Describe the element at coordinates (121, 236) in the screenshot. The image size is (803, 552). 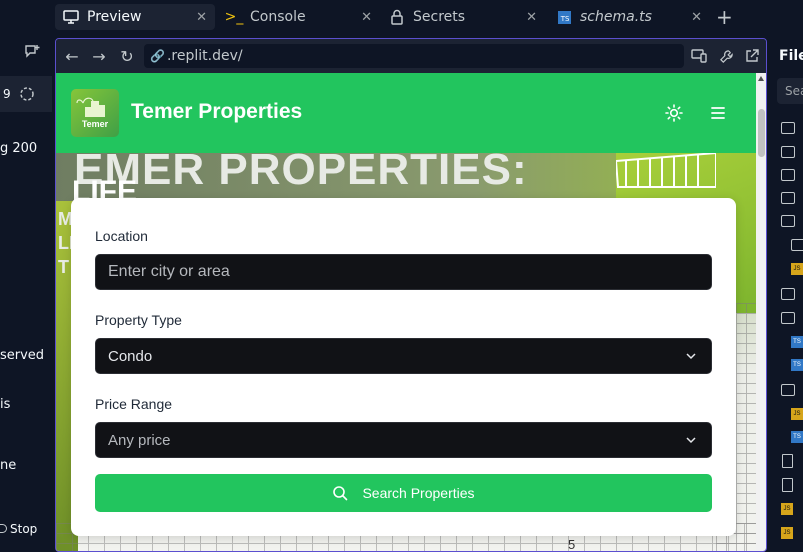
I see `location-label: Location` at that location.